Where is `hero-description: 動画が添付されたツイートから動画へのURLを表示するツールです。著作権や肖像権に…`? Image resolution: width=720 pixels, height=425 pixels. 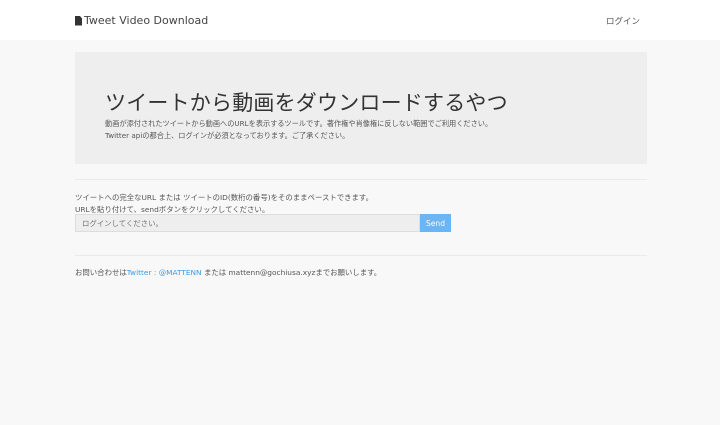 hero-description: 動画が添付されたツイートから動画へのURLを表示するツールです。著作権や肖像権に… is located at coordinates (299, 123).